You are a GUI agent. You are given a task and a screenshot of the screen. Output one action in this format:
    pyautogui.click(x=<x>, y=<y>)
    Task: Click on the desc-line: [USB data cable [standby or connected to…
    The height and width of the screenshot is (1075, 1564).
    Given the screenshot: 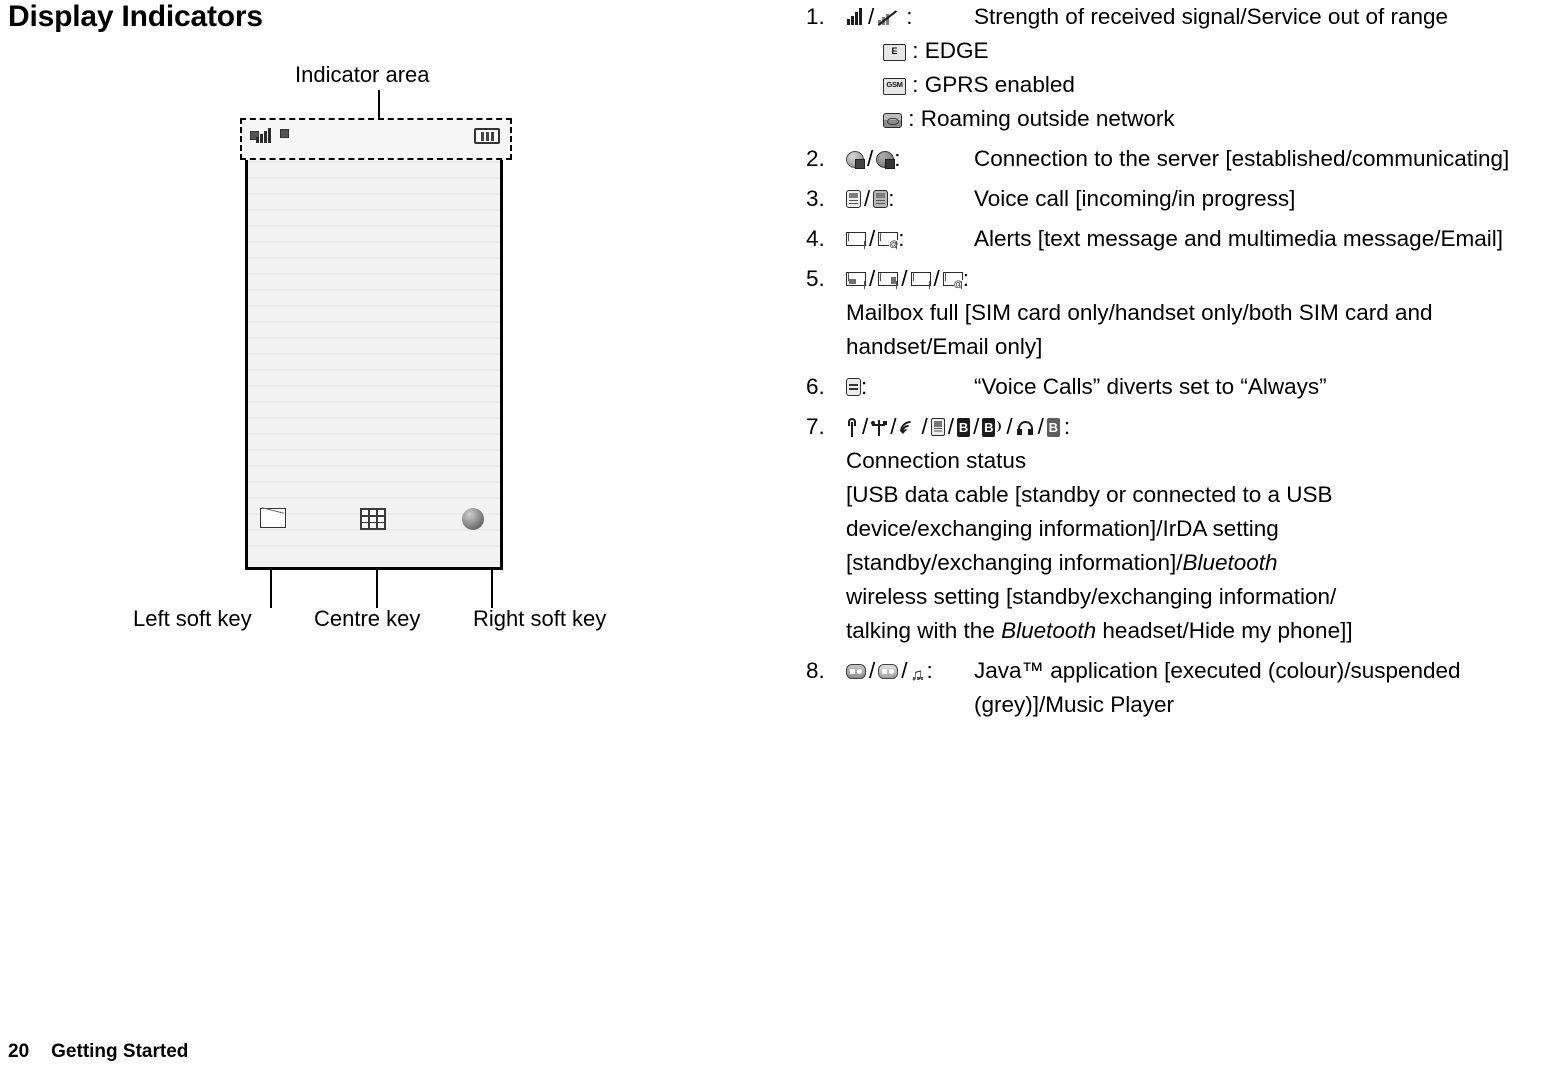 What is the action you would take?
    pyautogui.click(x=1089, y=494)
    